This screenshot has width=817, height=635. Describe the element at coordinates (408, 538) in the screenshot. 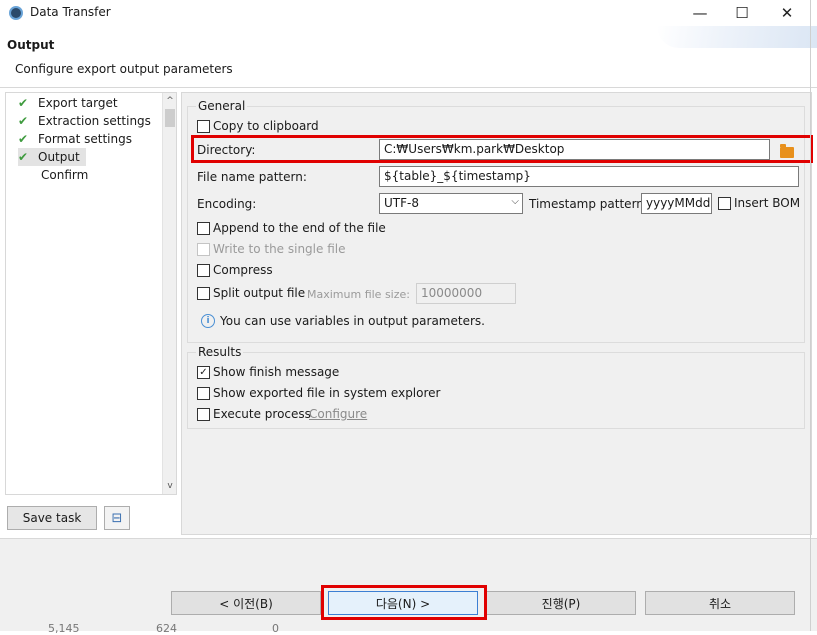

I see `button-bar-separator` at that location.